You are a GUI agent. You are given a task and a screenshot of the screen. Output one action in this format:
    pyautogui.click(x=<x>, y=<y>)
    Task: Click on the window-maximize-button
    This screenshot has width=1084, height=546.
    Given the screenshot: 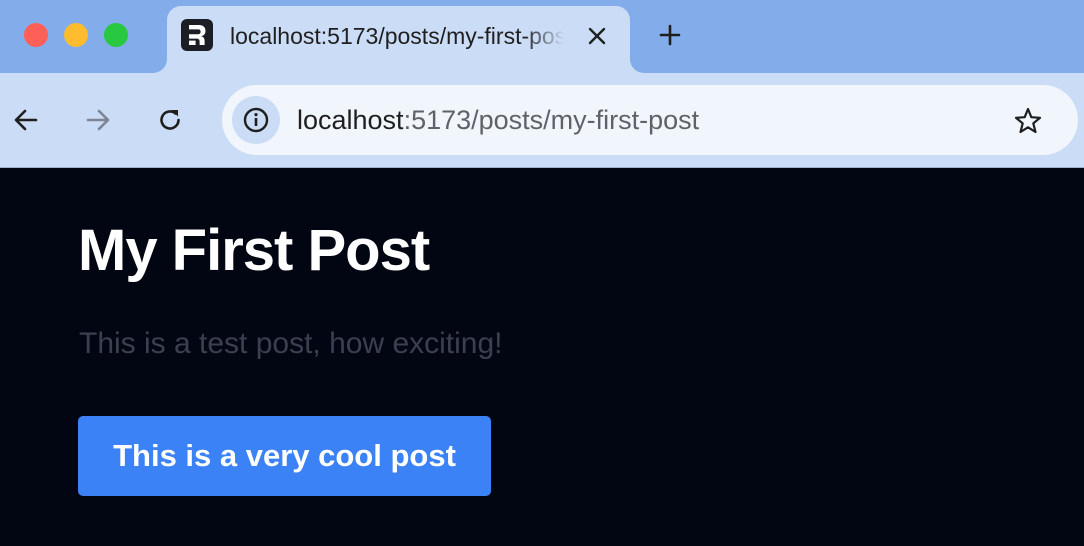 What is the action you would take?
    pyautogui.click(x=116, y=35)
    